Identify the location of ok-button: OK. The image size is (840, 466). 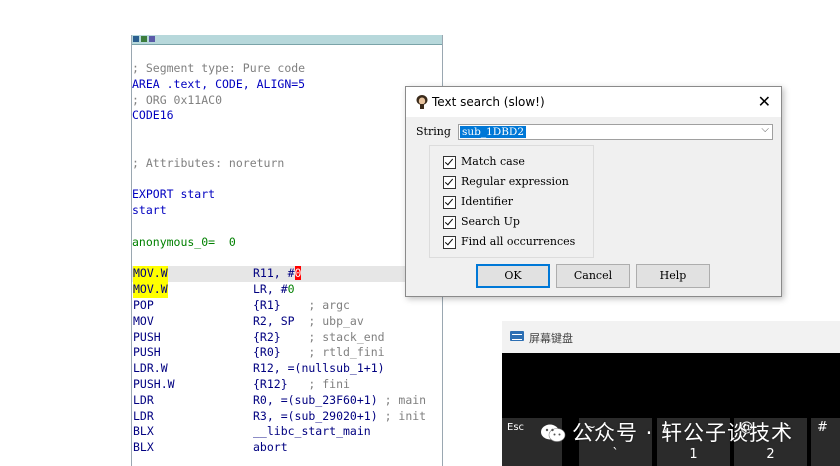
(513, 276).